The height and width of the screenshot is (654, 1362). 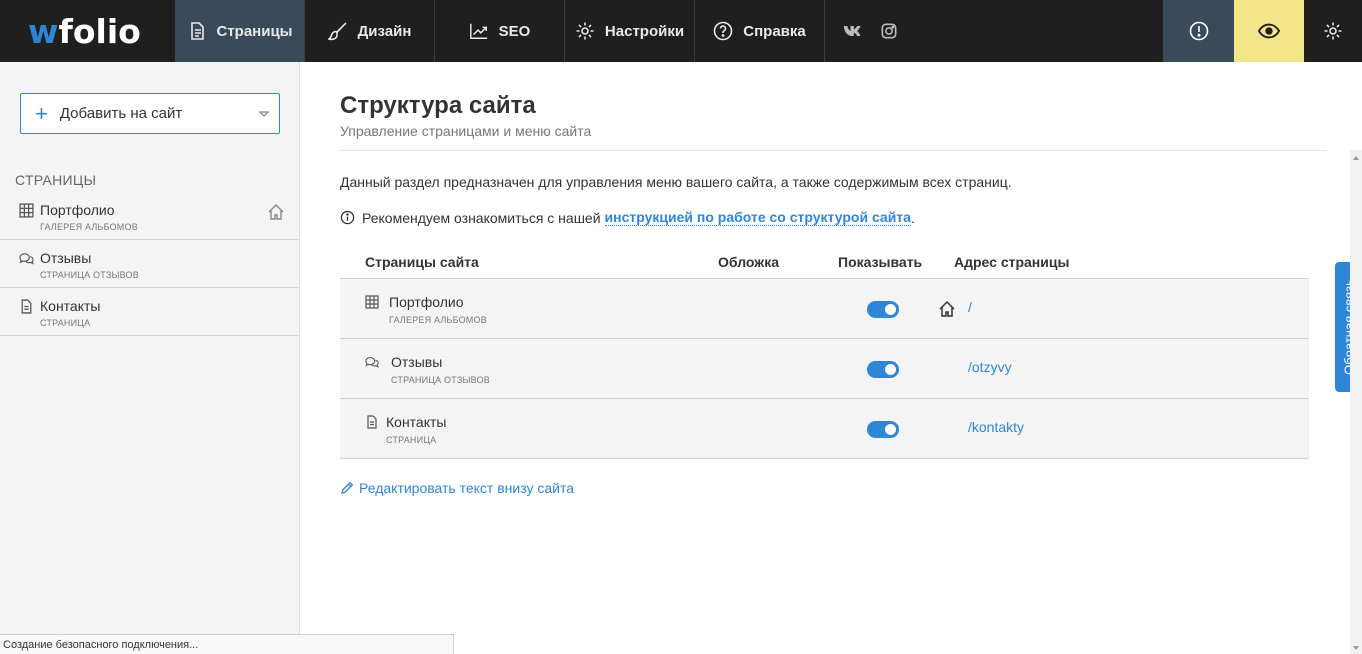 What do you see at coordinates (149, 312) in the screenshot?
I see `sidebar-item-contacts: Контакты СТРАНИЦА` at bounding box center [149, 312].